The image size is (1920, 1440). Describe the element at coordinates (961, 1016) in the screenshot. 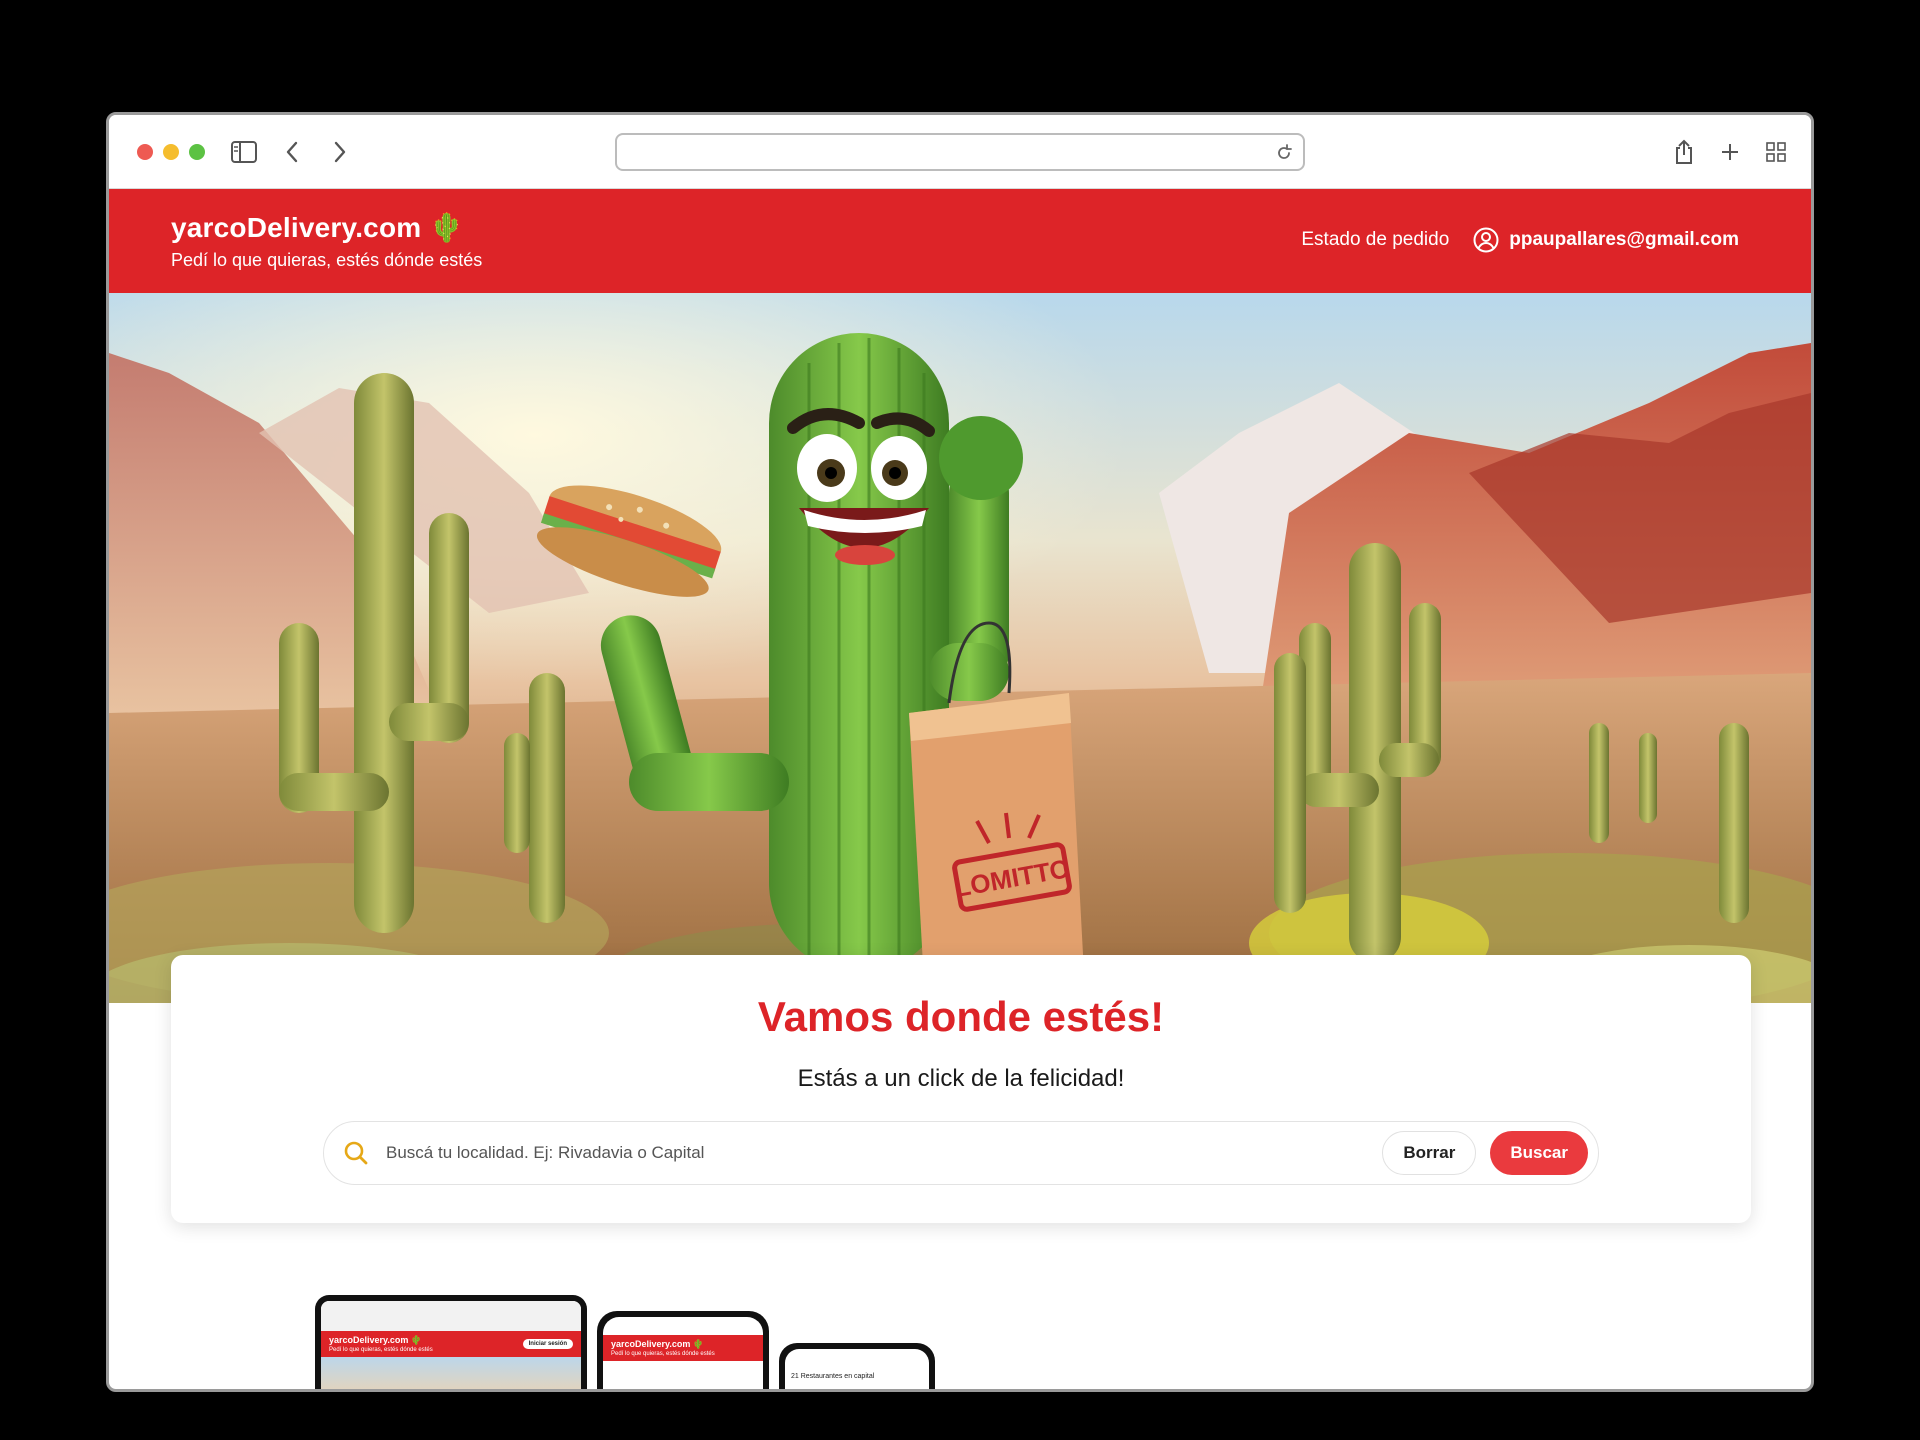

I see `search-card-title: Vamos donde estés!` at that location.